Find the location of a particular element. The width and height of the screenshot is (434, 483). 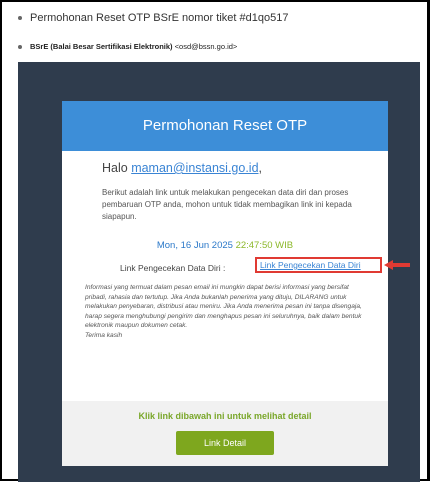

closing-text: Terima kasih is located at coordinates (104, 335).